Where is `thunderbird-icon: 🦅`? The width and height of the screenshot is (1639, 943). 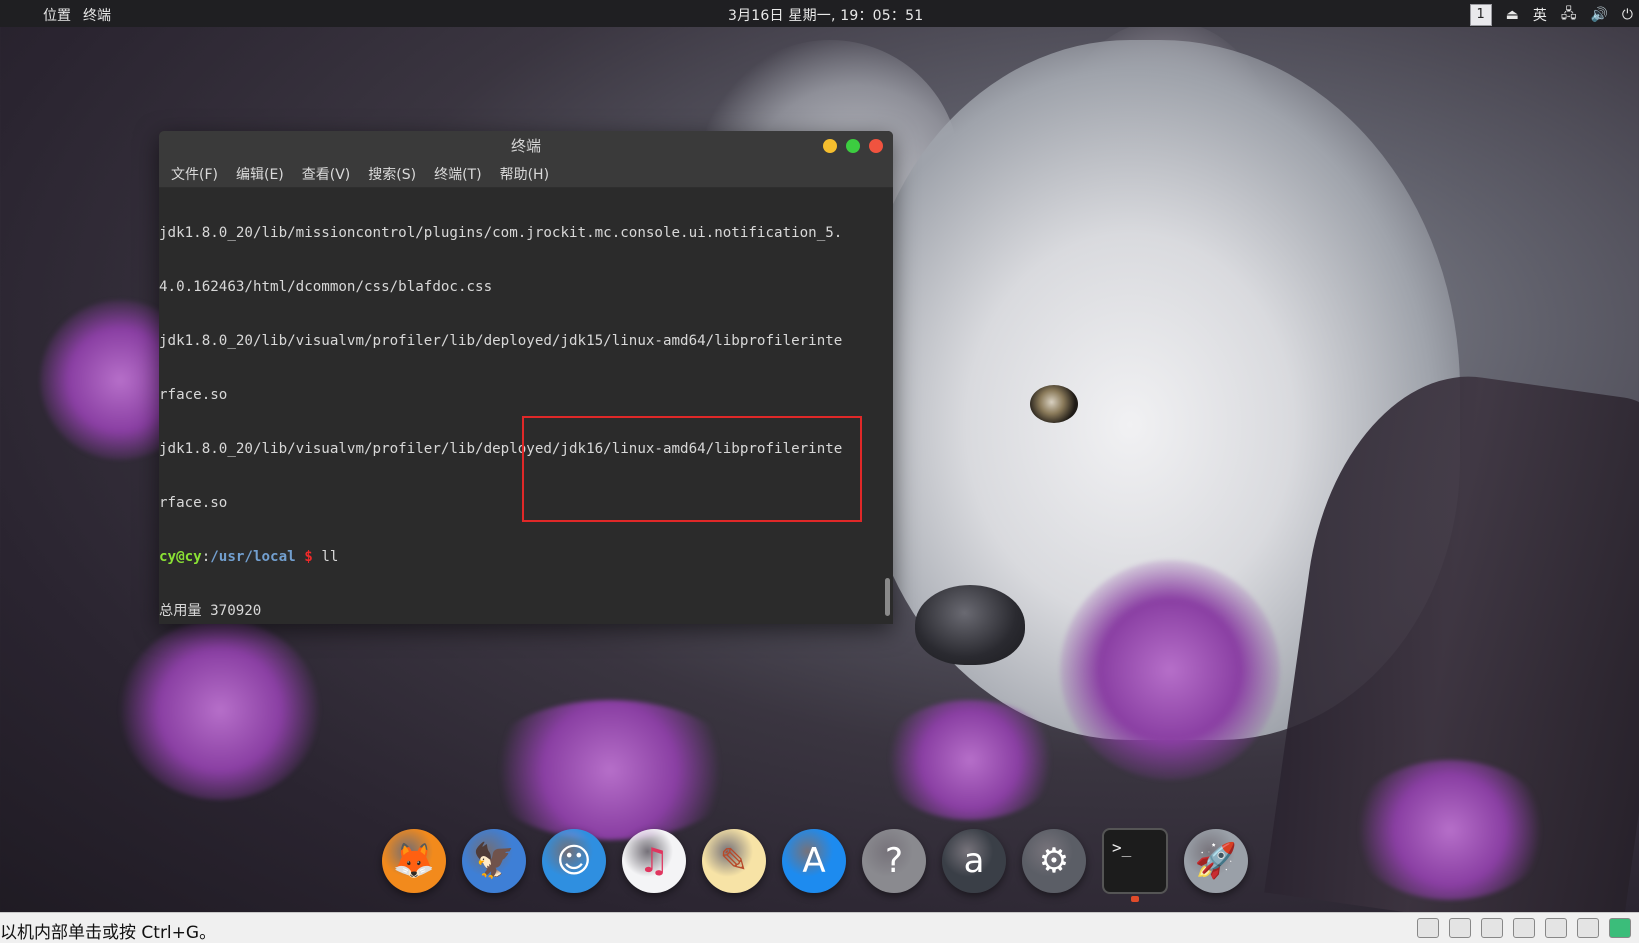 thunderbird-icon: 🦅 is located at coordinates (494, 861).